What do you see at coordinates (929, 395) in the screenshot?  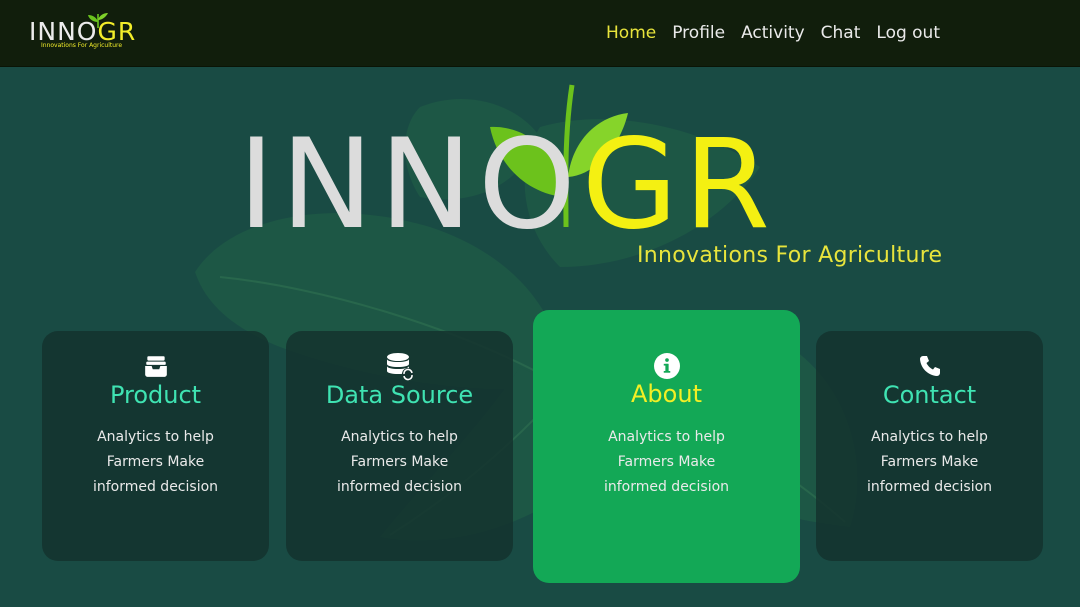 I see `card-title: Contact` at bounding box center [929, 395].